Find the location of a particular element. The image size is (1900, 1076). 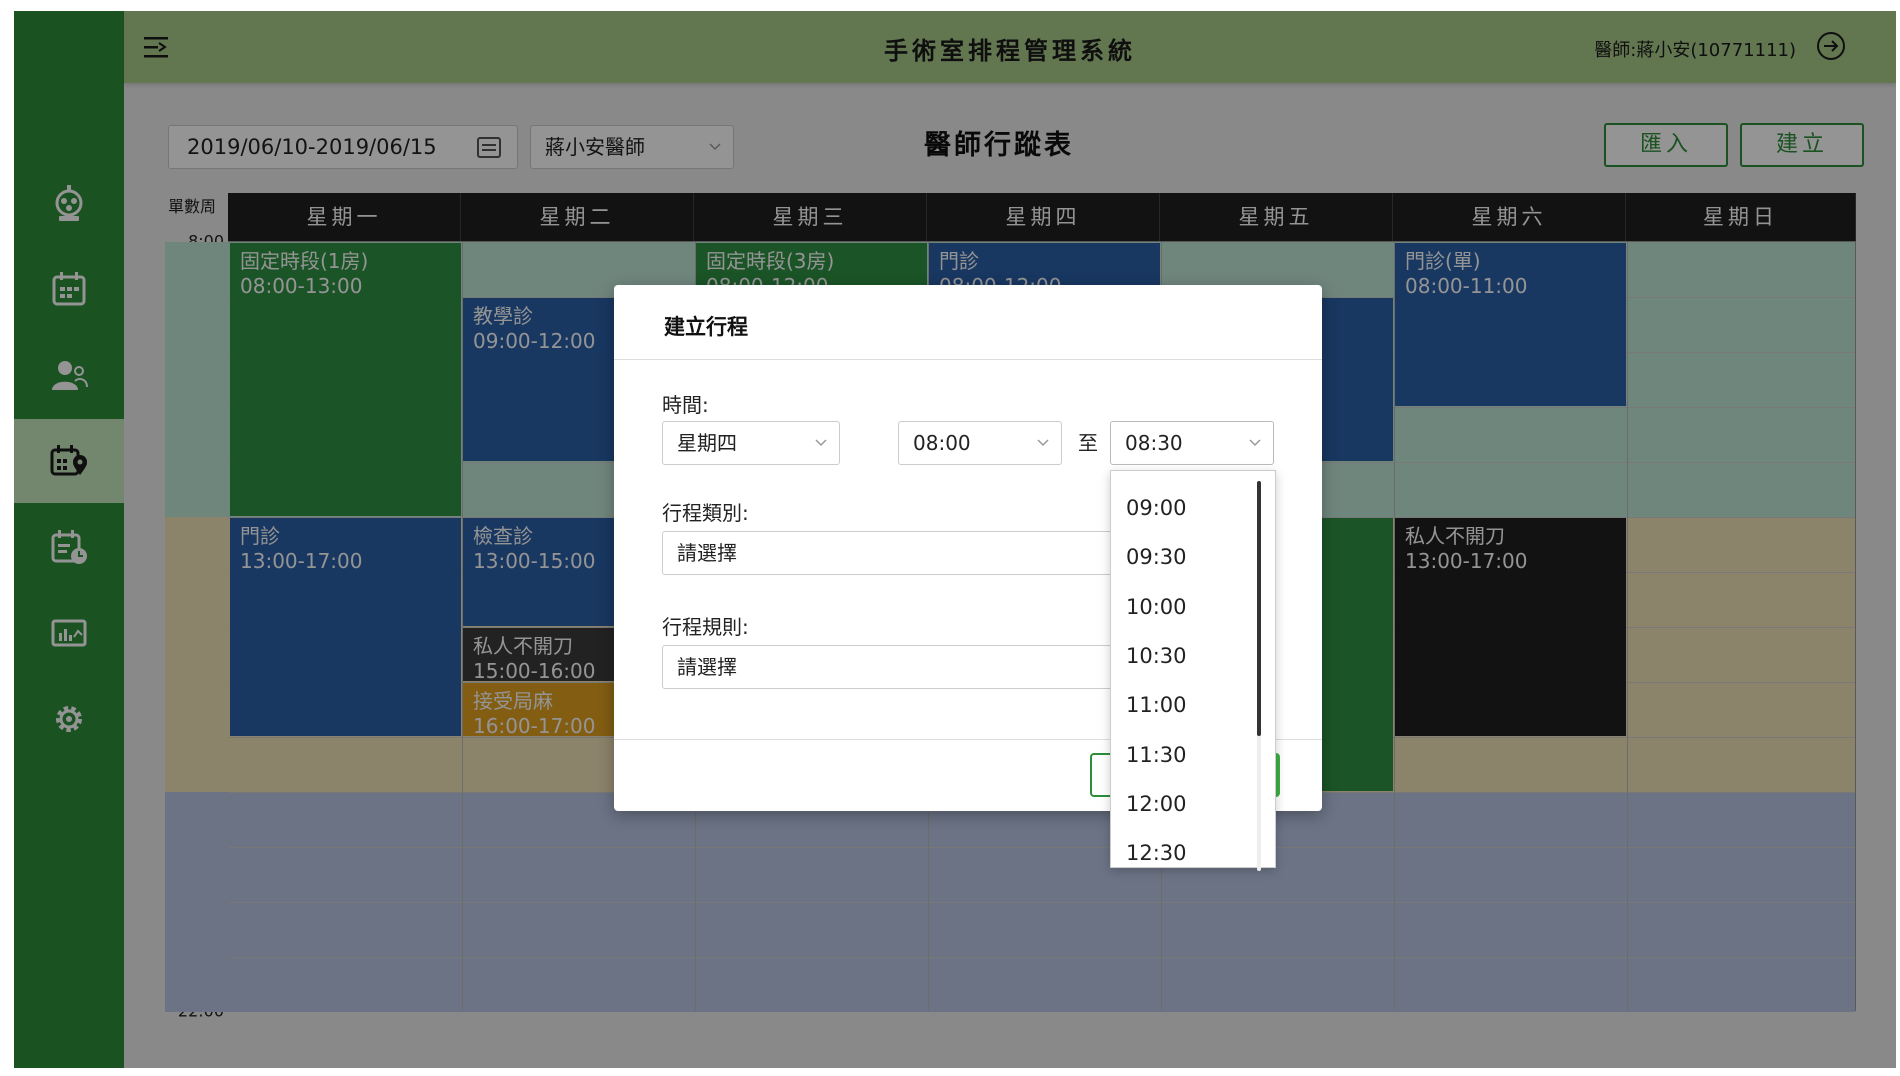

time-option: 11:00 is located at coordinates (1181, 705).